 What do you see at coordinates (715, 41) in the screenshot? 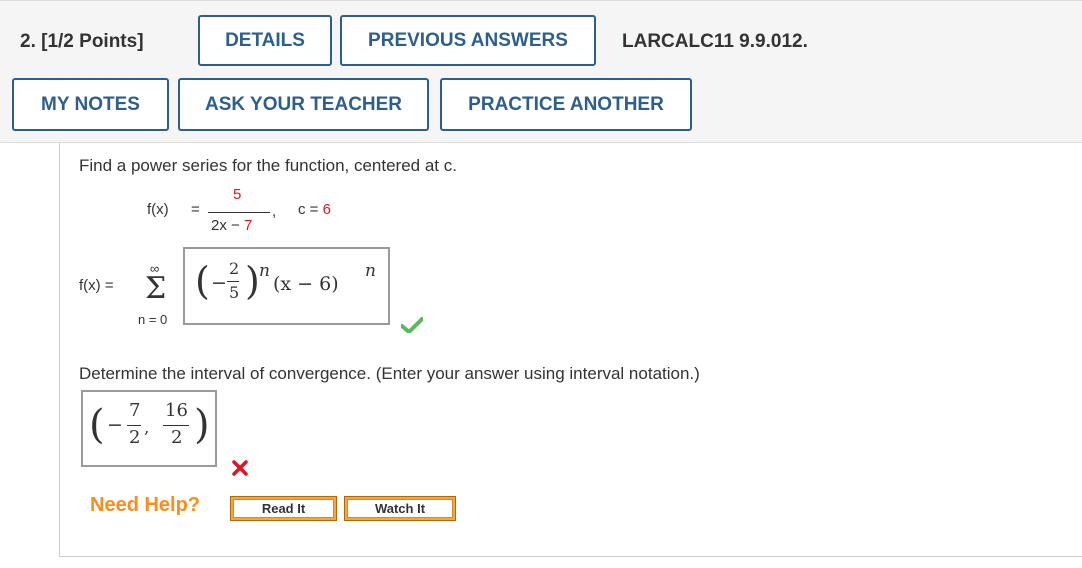
I see `problem-code: LARCALC11 9.9.012.` at bounding box center [715, 41].